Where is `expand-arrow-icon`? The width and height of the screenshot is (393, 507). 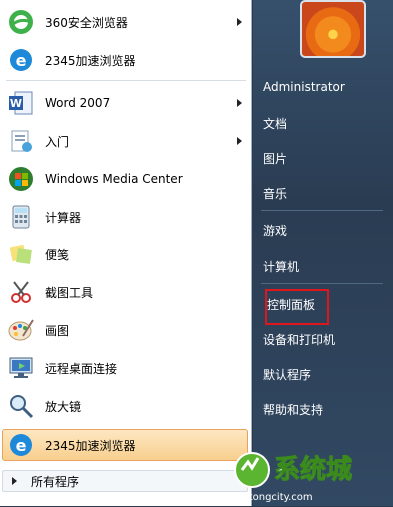
expand-arrow-icon is located at coordinates (14, 481).